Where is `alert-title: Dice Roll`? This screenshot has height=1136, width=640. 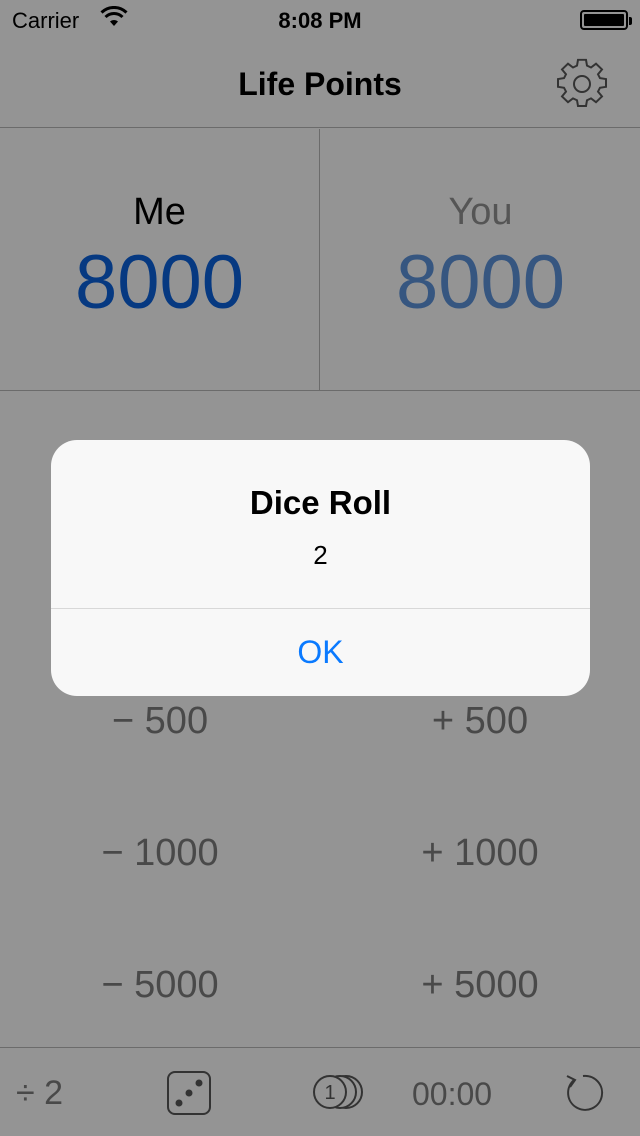
alert-title: Dice Roll is located at coordinates (320, 502).